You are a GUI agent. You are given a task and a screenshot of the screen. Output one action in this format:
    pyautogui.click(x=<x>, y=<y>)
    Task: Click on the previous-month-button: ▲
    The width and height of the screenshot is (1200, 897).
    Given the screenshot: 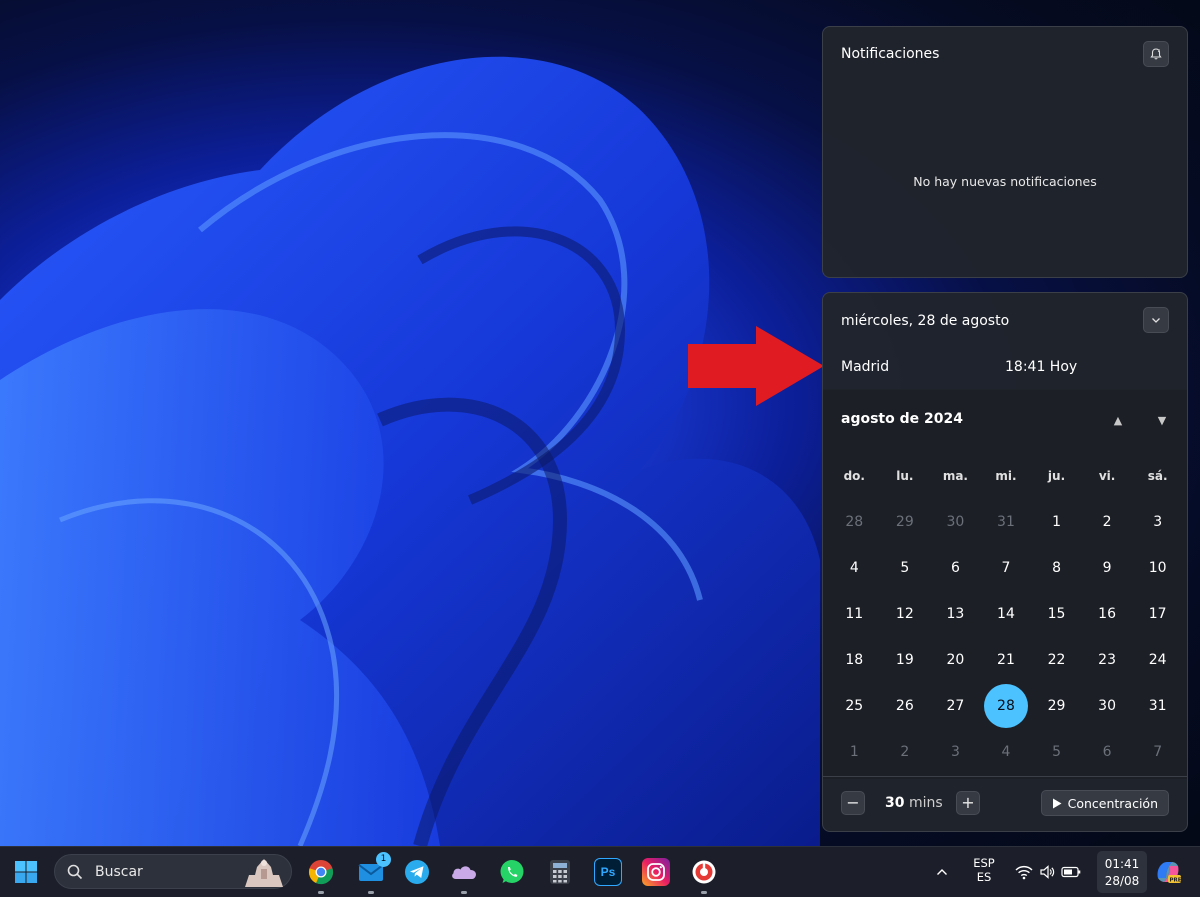 What is the action you would take?
    pyautogui.click(x=1118, y=420)
    